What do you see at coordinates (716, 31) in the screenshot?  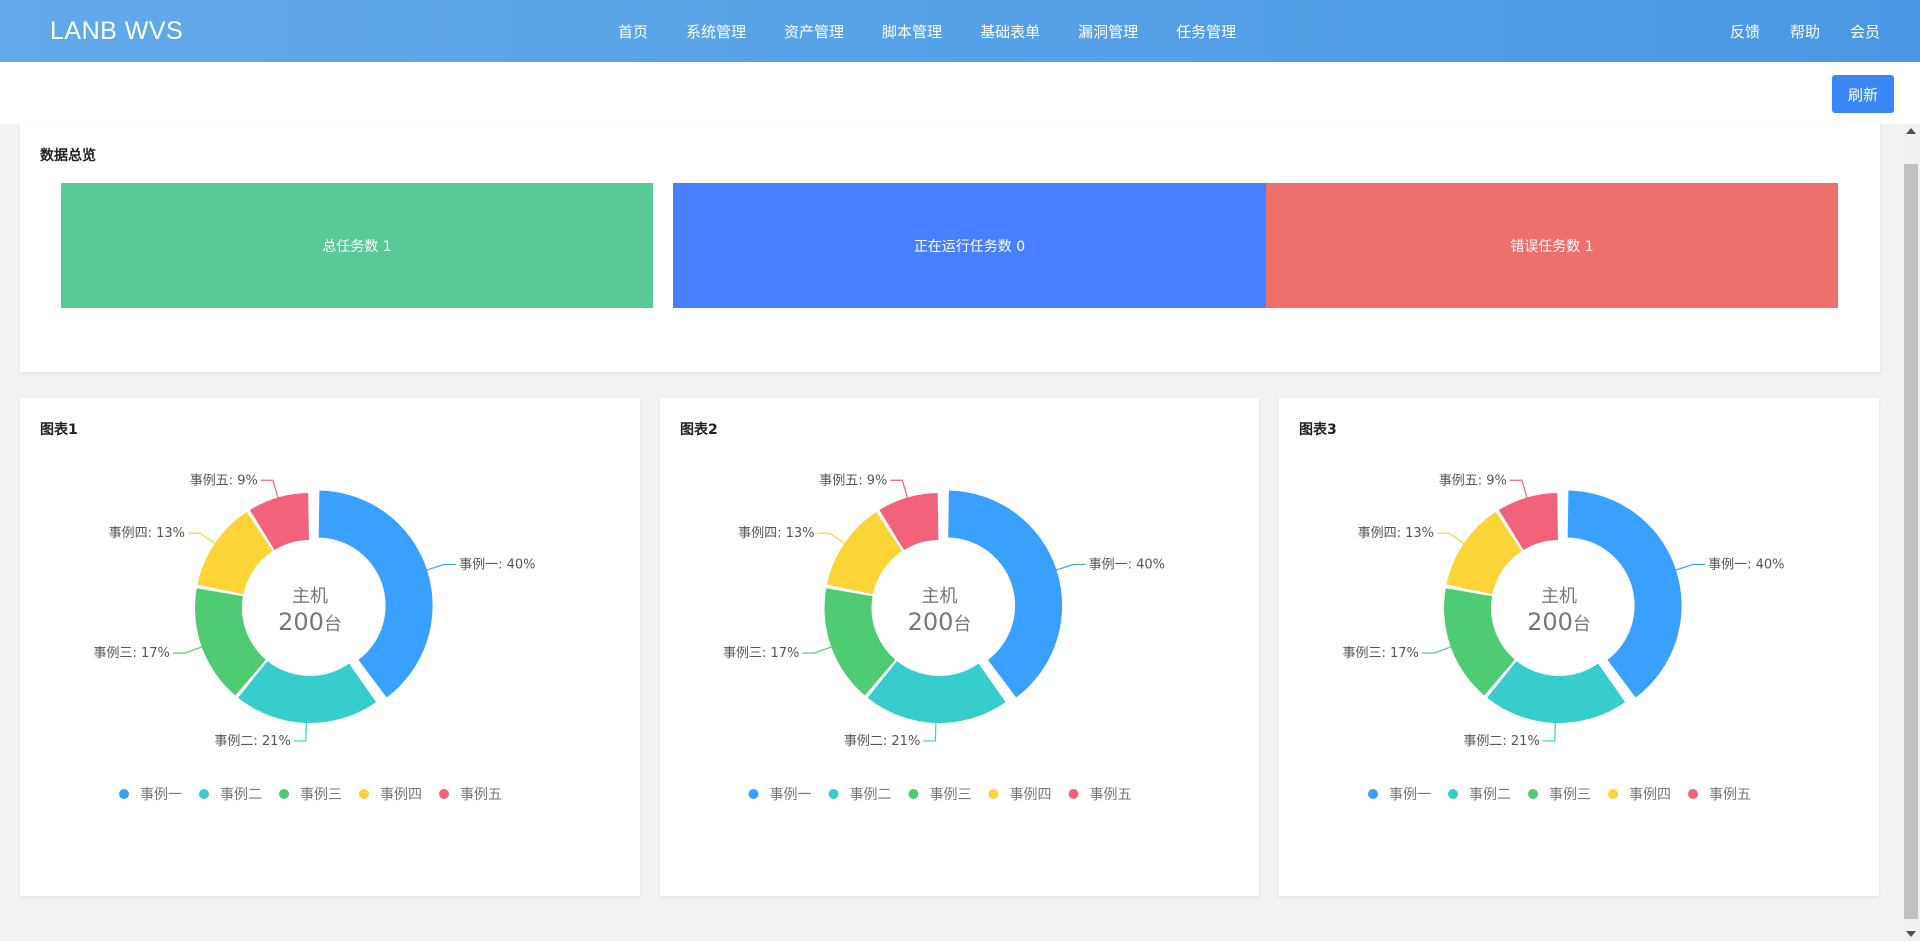 I see `nav-item-system: 系统管理` at bounding box center [716, 31].